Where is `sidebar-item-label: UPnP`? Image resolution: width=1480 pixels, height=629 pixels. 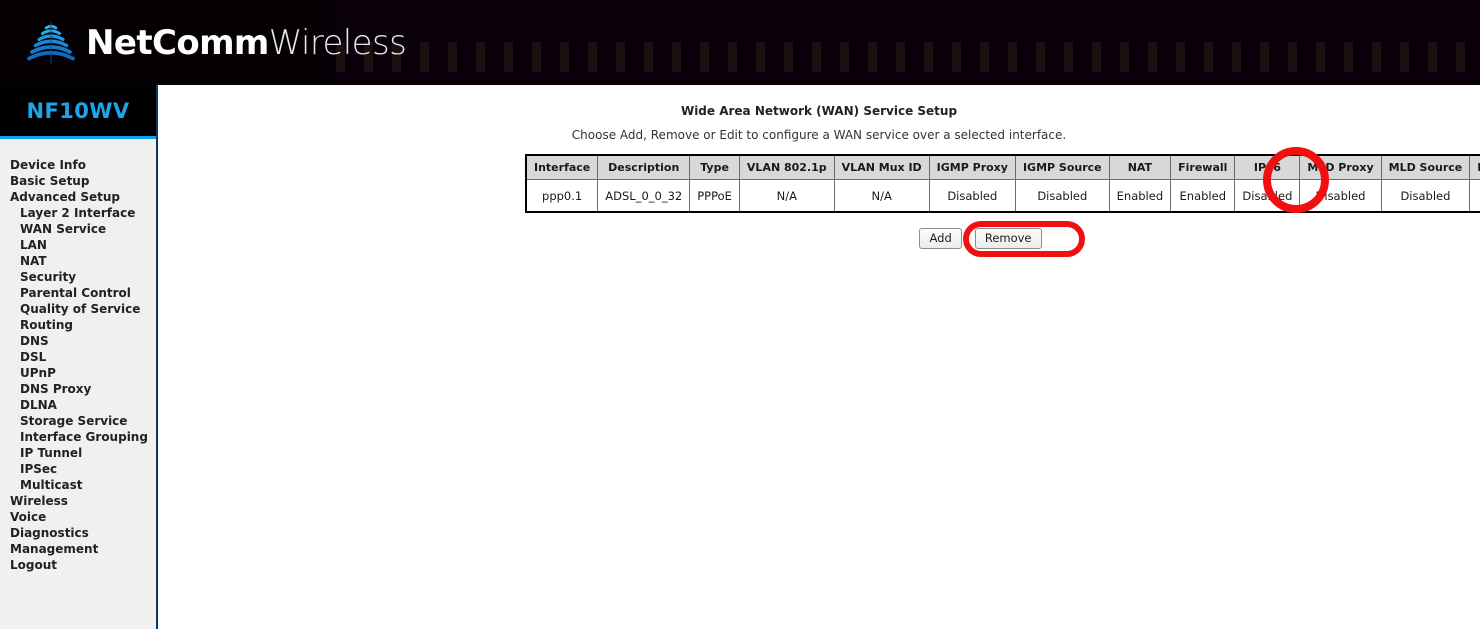
sidebar-item-label: UPnP is located at coordinates (38, 373).